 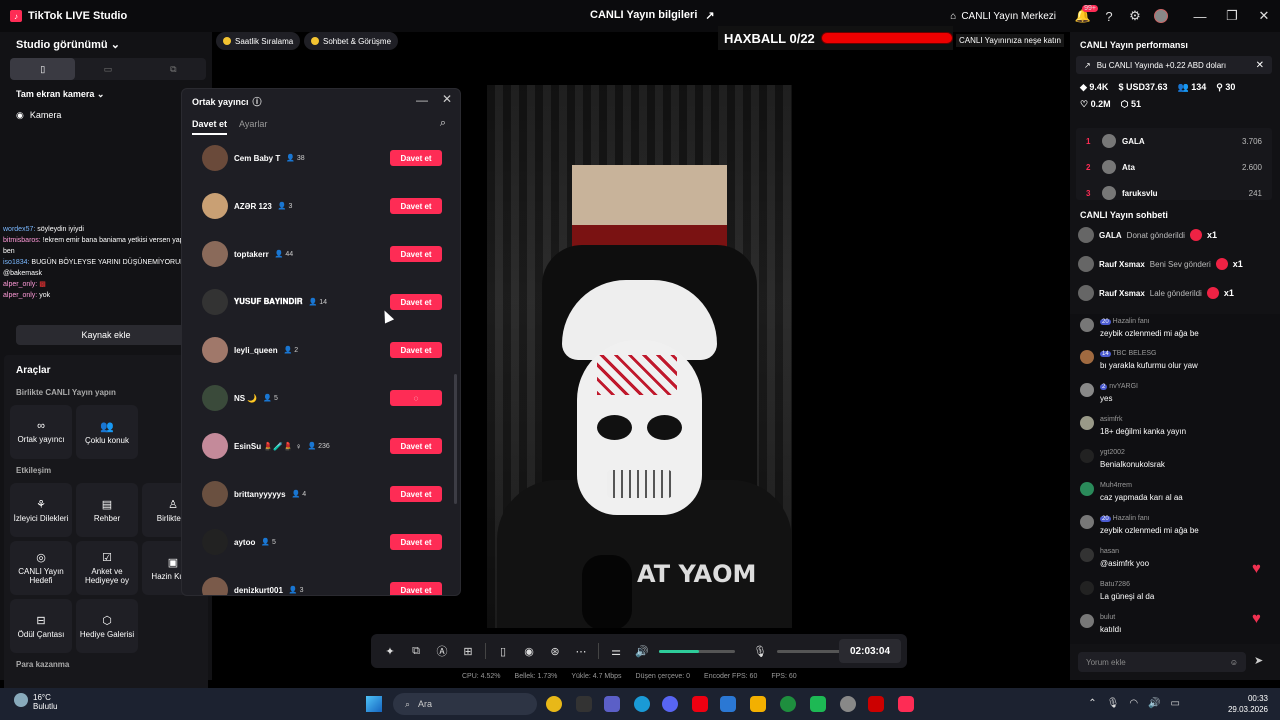 I want to click on dialog-minimize-button: —, so click(x=422, y=100).